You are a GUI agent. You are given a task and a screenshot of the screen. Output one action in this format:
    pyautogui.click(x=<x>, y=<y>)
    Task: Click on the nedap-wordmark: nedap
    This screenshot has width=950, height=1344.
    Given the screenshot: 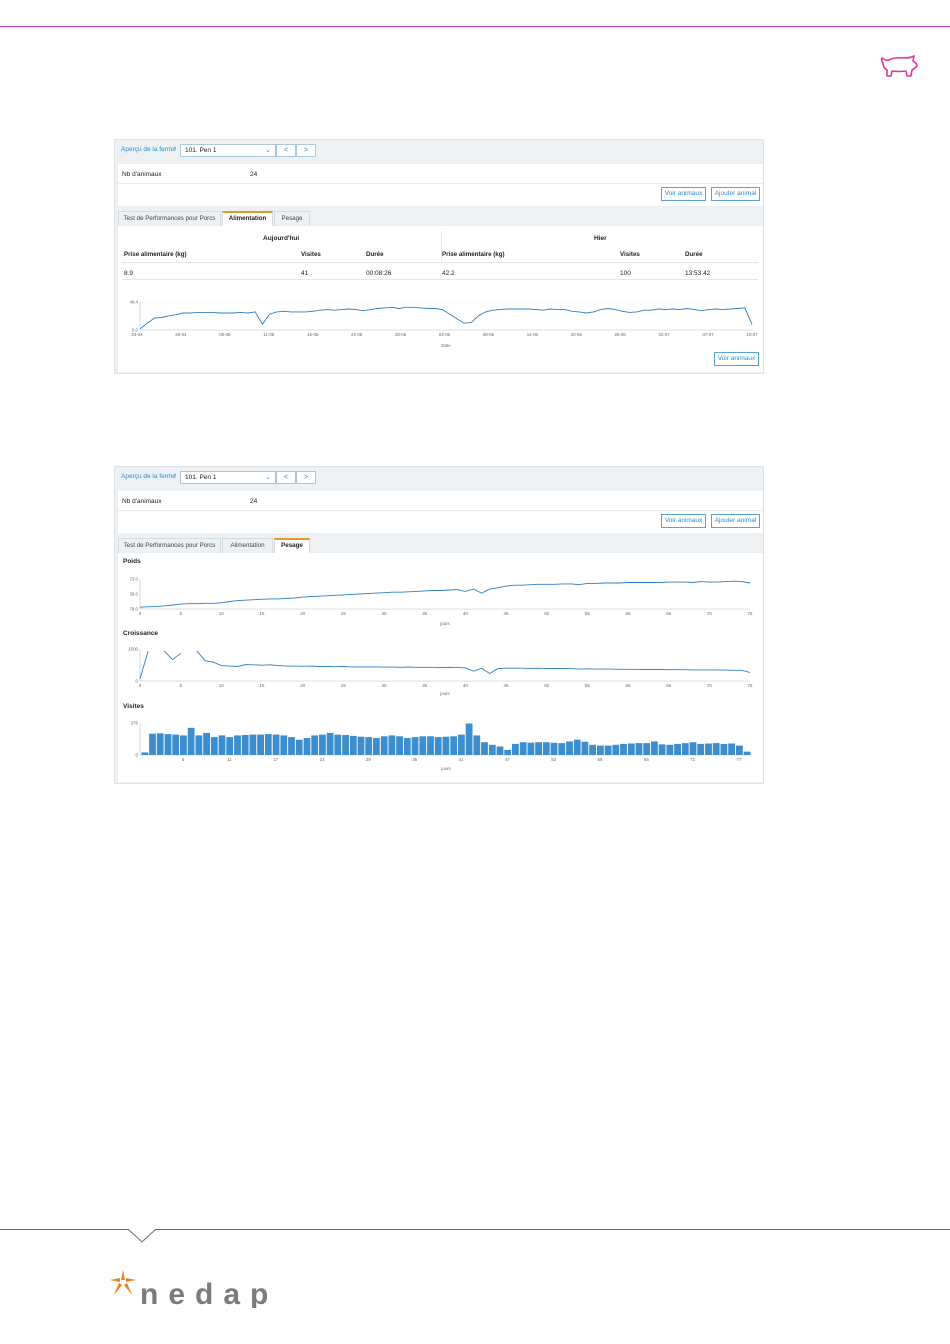 What is the action you would take?
    pyautogui.click(x=204, y=1295)
    